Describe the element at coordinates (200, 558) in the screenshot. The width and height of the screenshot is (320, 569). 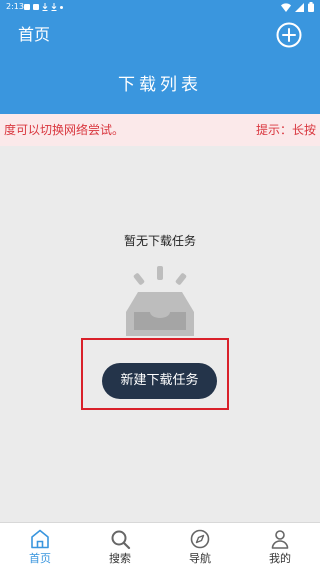
I see `nav-label-navigation: 导航` at that location.